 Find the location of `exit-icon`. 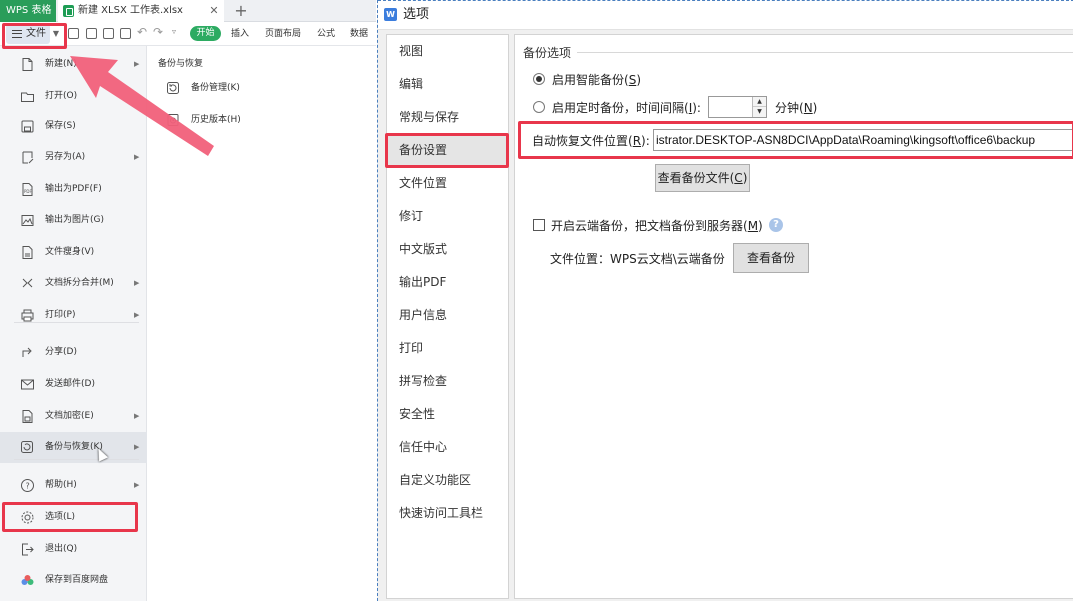

exit-icon is located at coordinates (28, 549).